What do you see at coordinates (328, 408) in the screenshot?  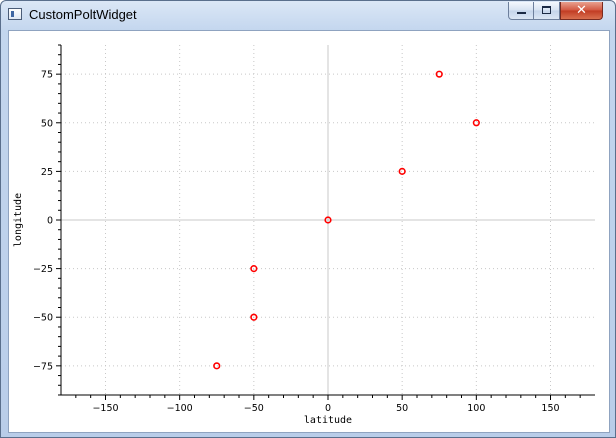 I see `x-tick-label: 0` at bounding box center [328, 408].